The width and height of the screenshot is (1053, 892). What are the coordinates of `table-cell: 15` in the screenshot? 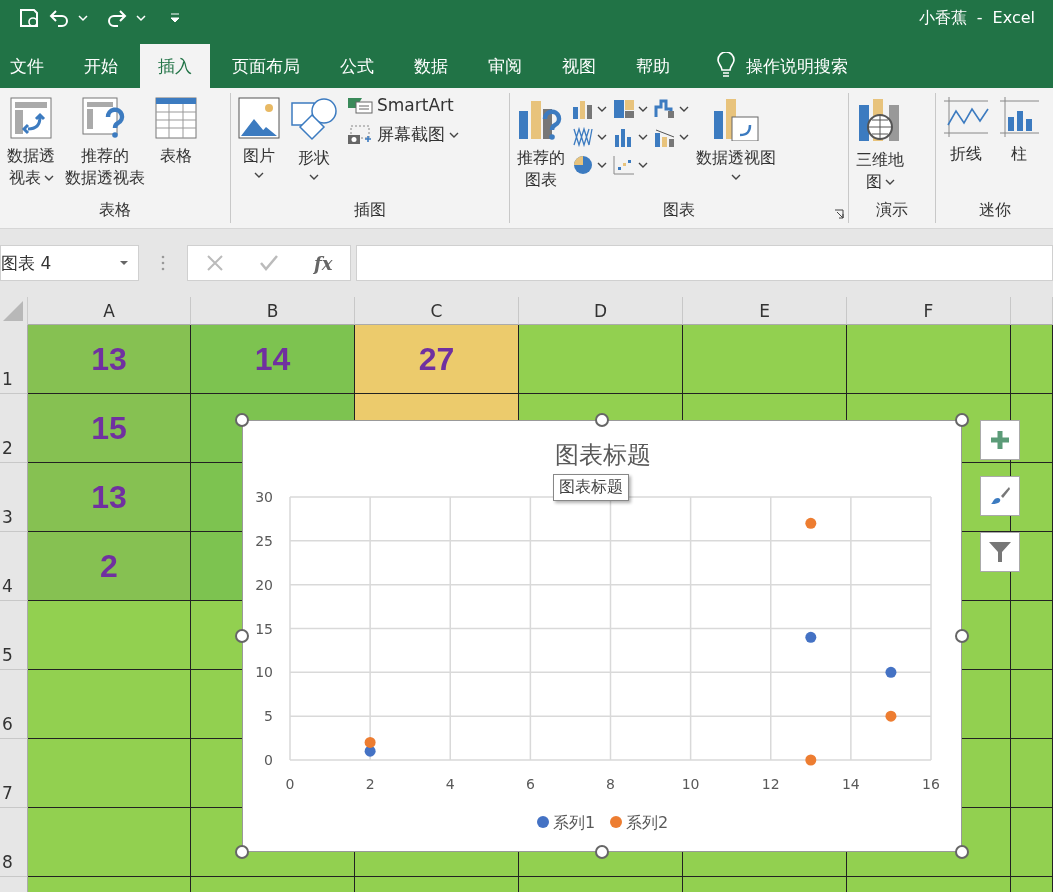 It's located at (109, 428).